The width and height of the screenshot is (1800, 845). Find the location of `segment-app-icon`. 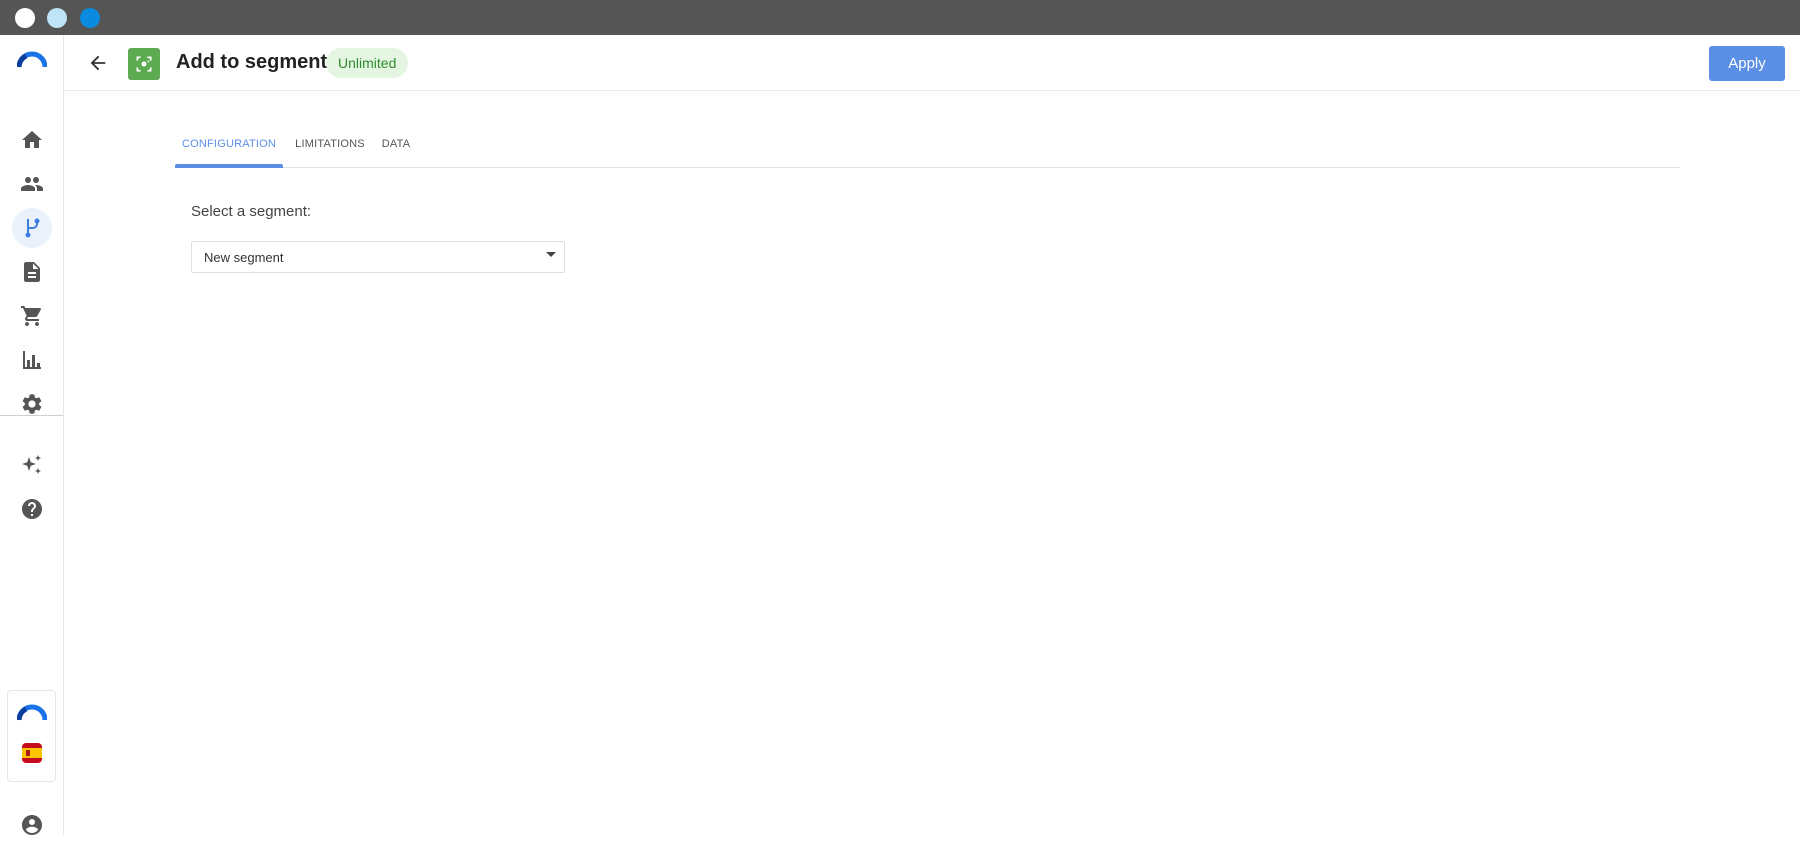

segment-app-icon is located at coordinates (144, 64).